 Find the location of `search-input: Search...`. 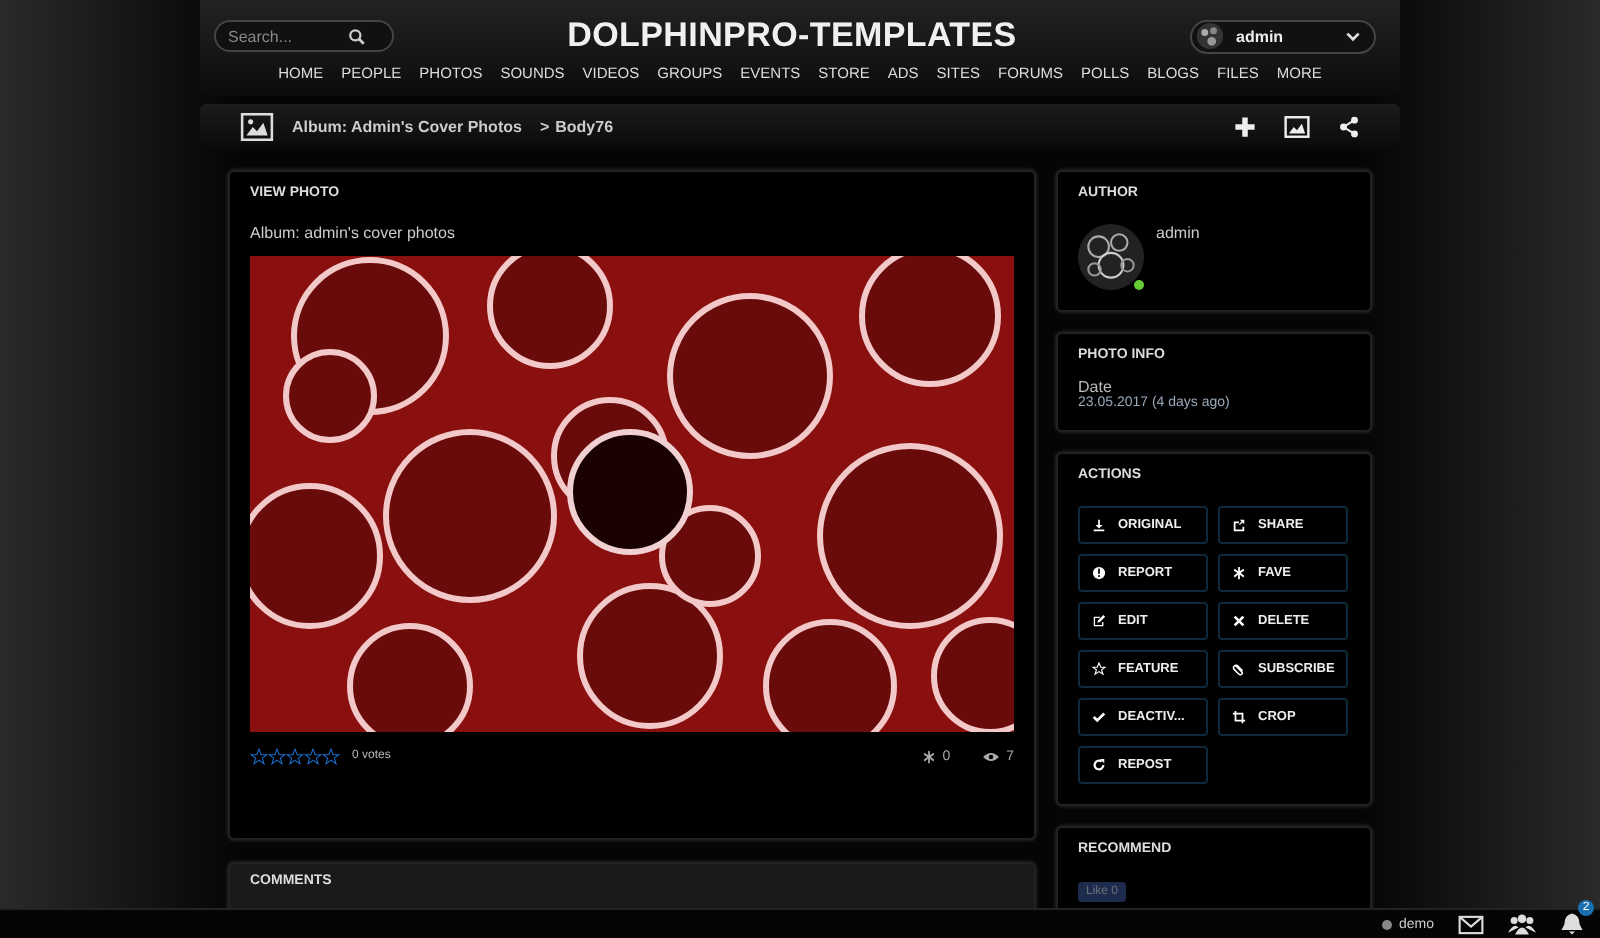

search-input: Search... is located at coordinates (288, 36).